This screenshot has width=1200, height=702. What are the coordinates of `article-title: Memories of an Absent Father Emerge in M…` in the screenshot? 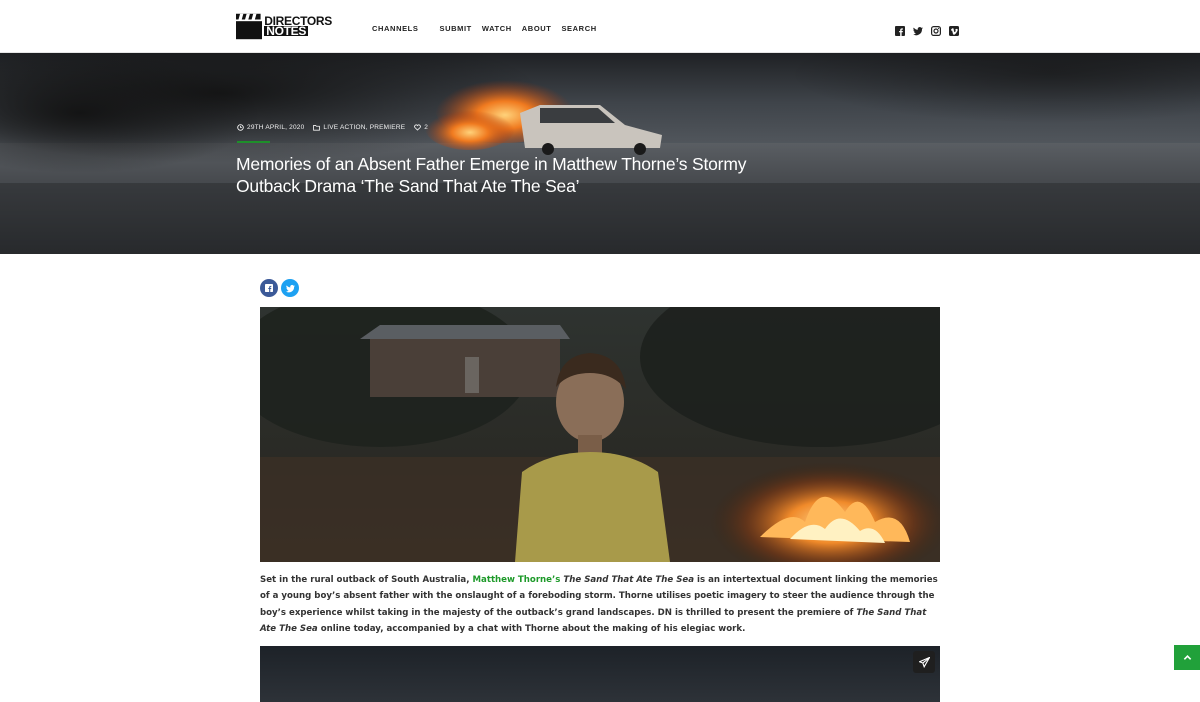 It's located at (491, 175).